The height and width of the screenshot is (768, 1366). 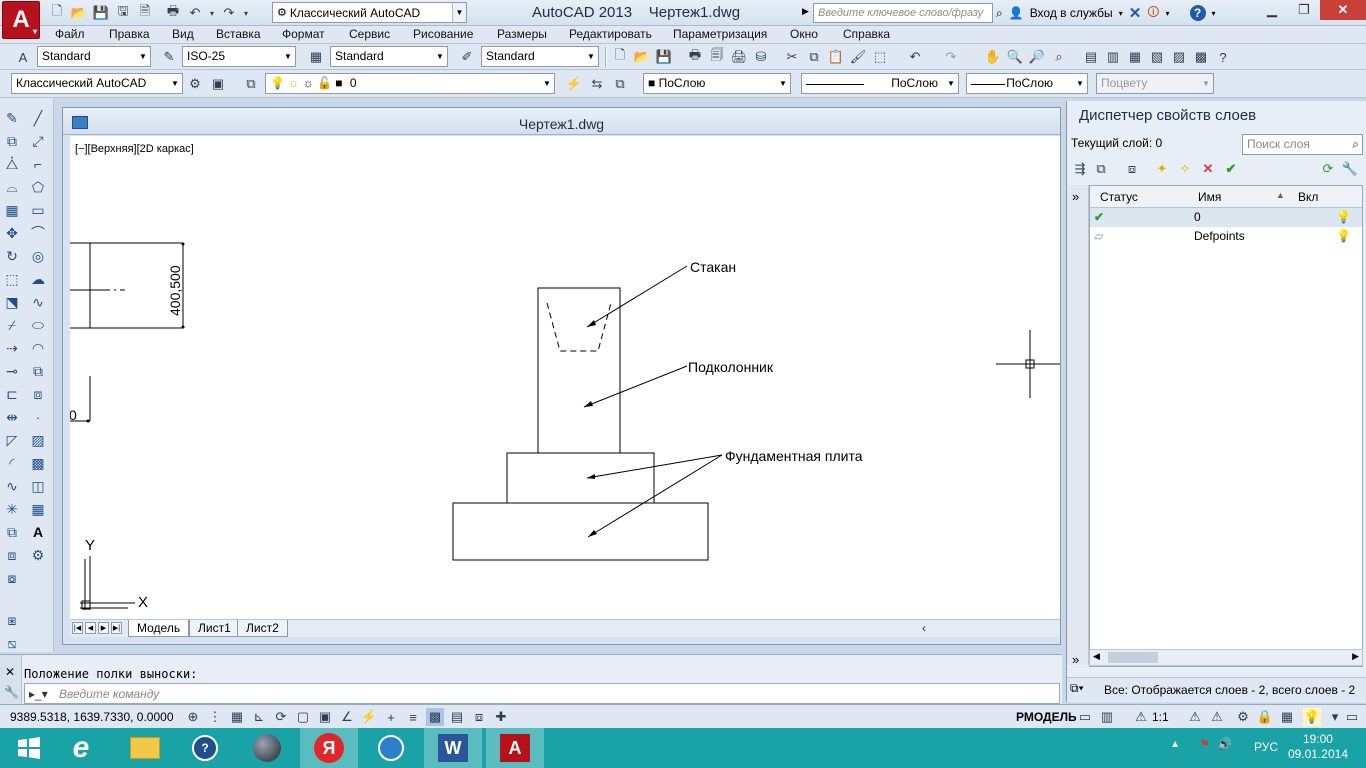 What do you see at coordinates (38, 486) in the screenshot?
I see `region-icon: ◫` at bounding box center [38, 486].